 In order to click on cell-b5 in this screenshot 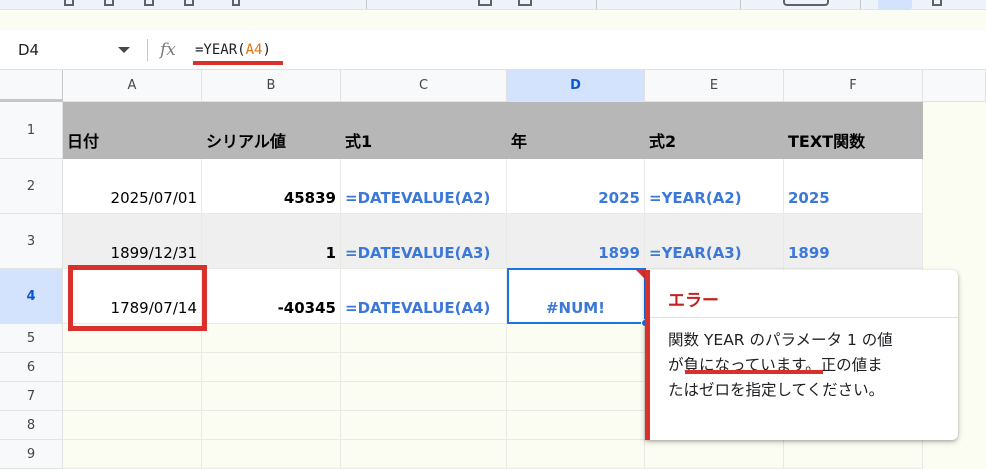, I will do `click(271, 338)`.